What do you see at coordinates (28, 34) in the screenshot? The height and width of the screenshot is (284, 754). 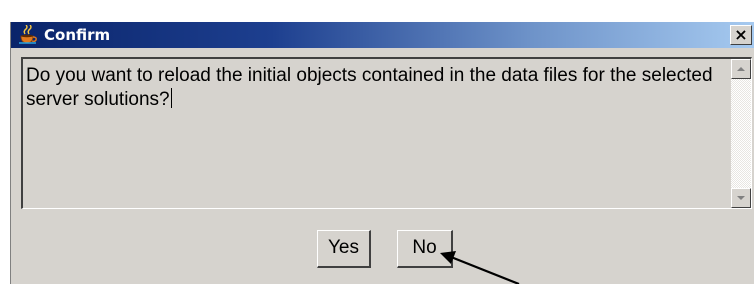 I see `java-cup-icon` at bounding box center [28, 34].